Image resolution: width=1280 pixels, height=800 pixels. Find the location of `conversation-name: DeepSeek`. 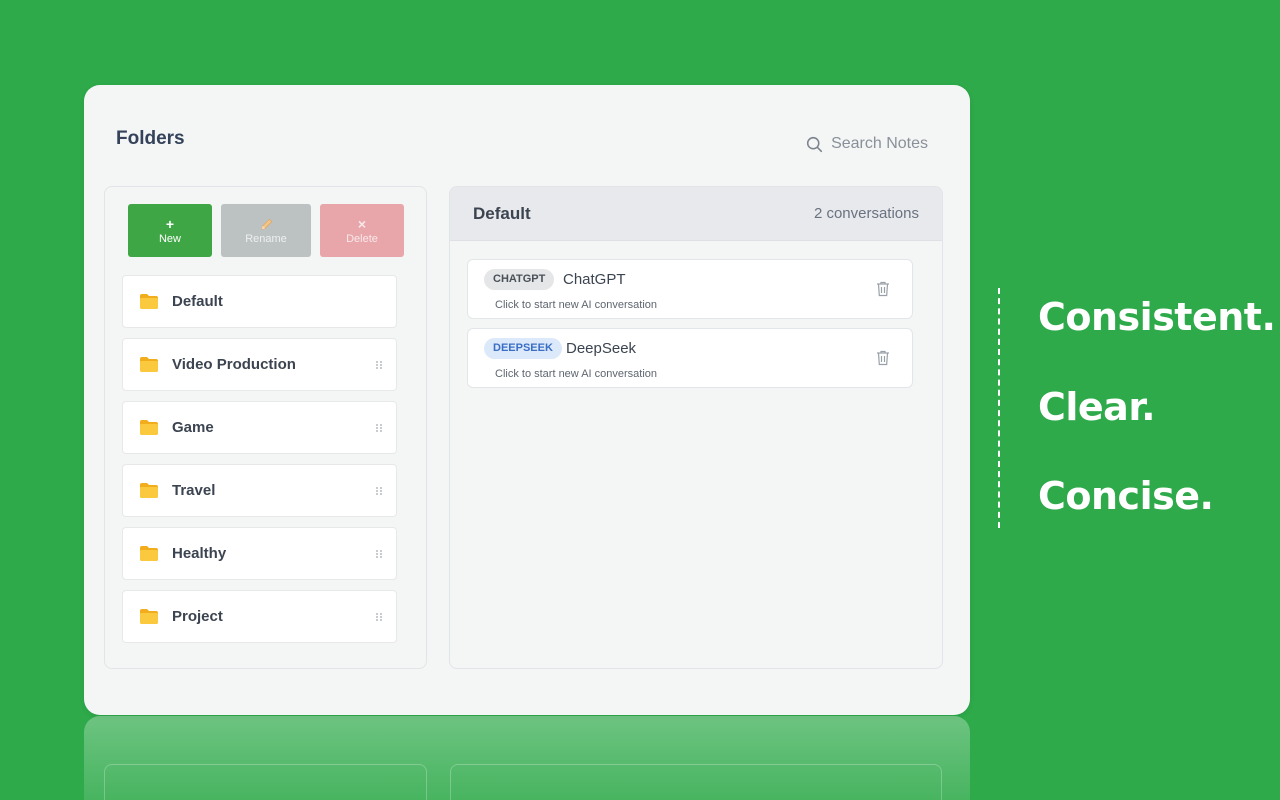

conversation-name: DeepSeek is located at coordinates (601, 348).